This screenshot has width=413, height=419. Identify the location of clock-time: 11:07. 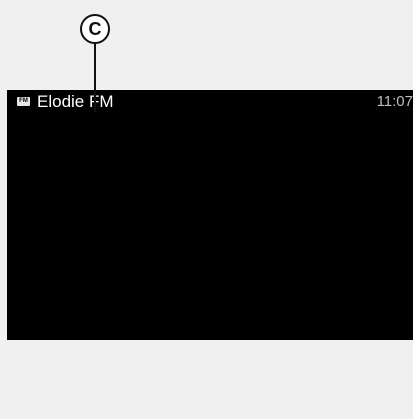
(394, 101).